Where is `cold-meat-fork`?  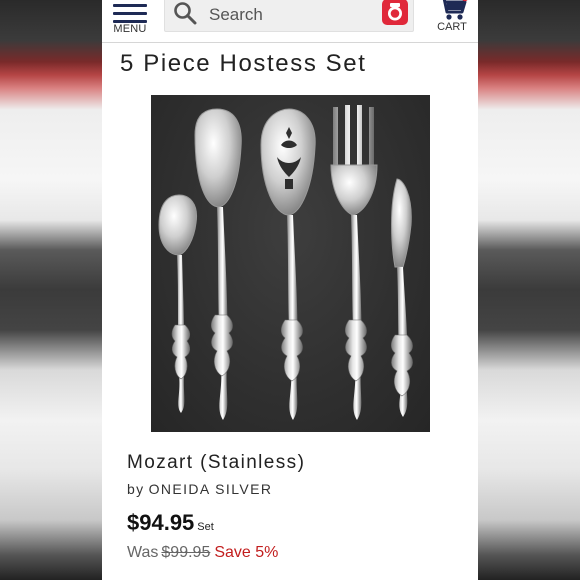 cold-meat-fork is located at coordinates (354, 262).